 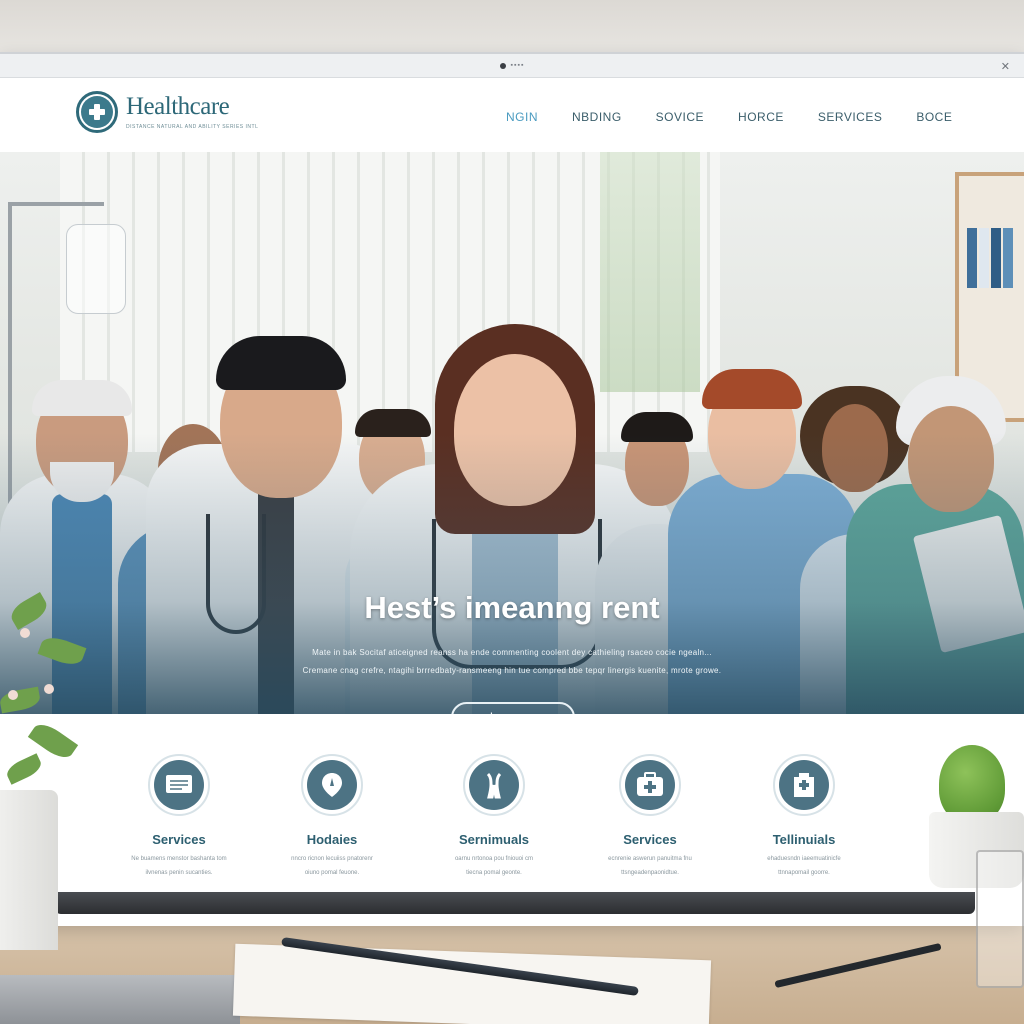 I want to click on nav-item-2: NBDING, so click(x=597, y=117).